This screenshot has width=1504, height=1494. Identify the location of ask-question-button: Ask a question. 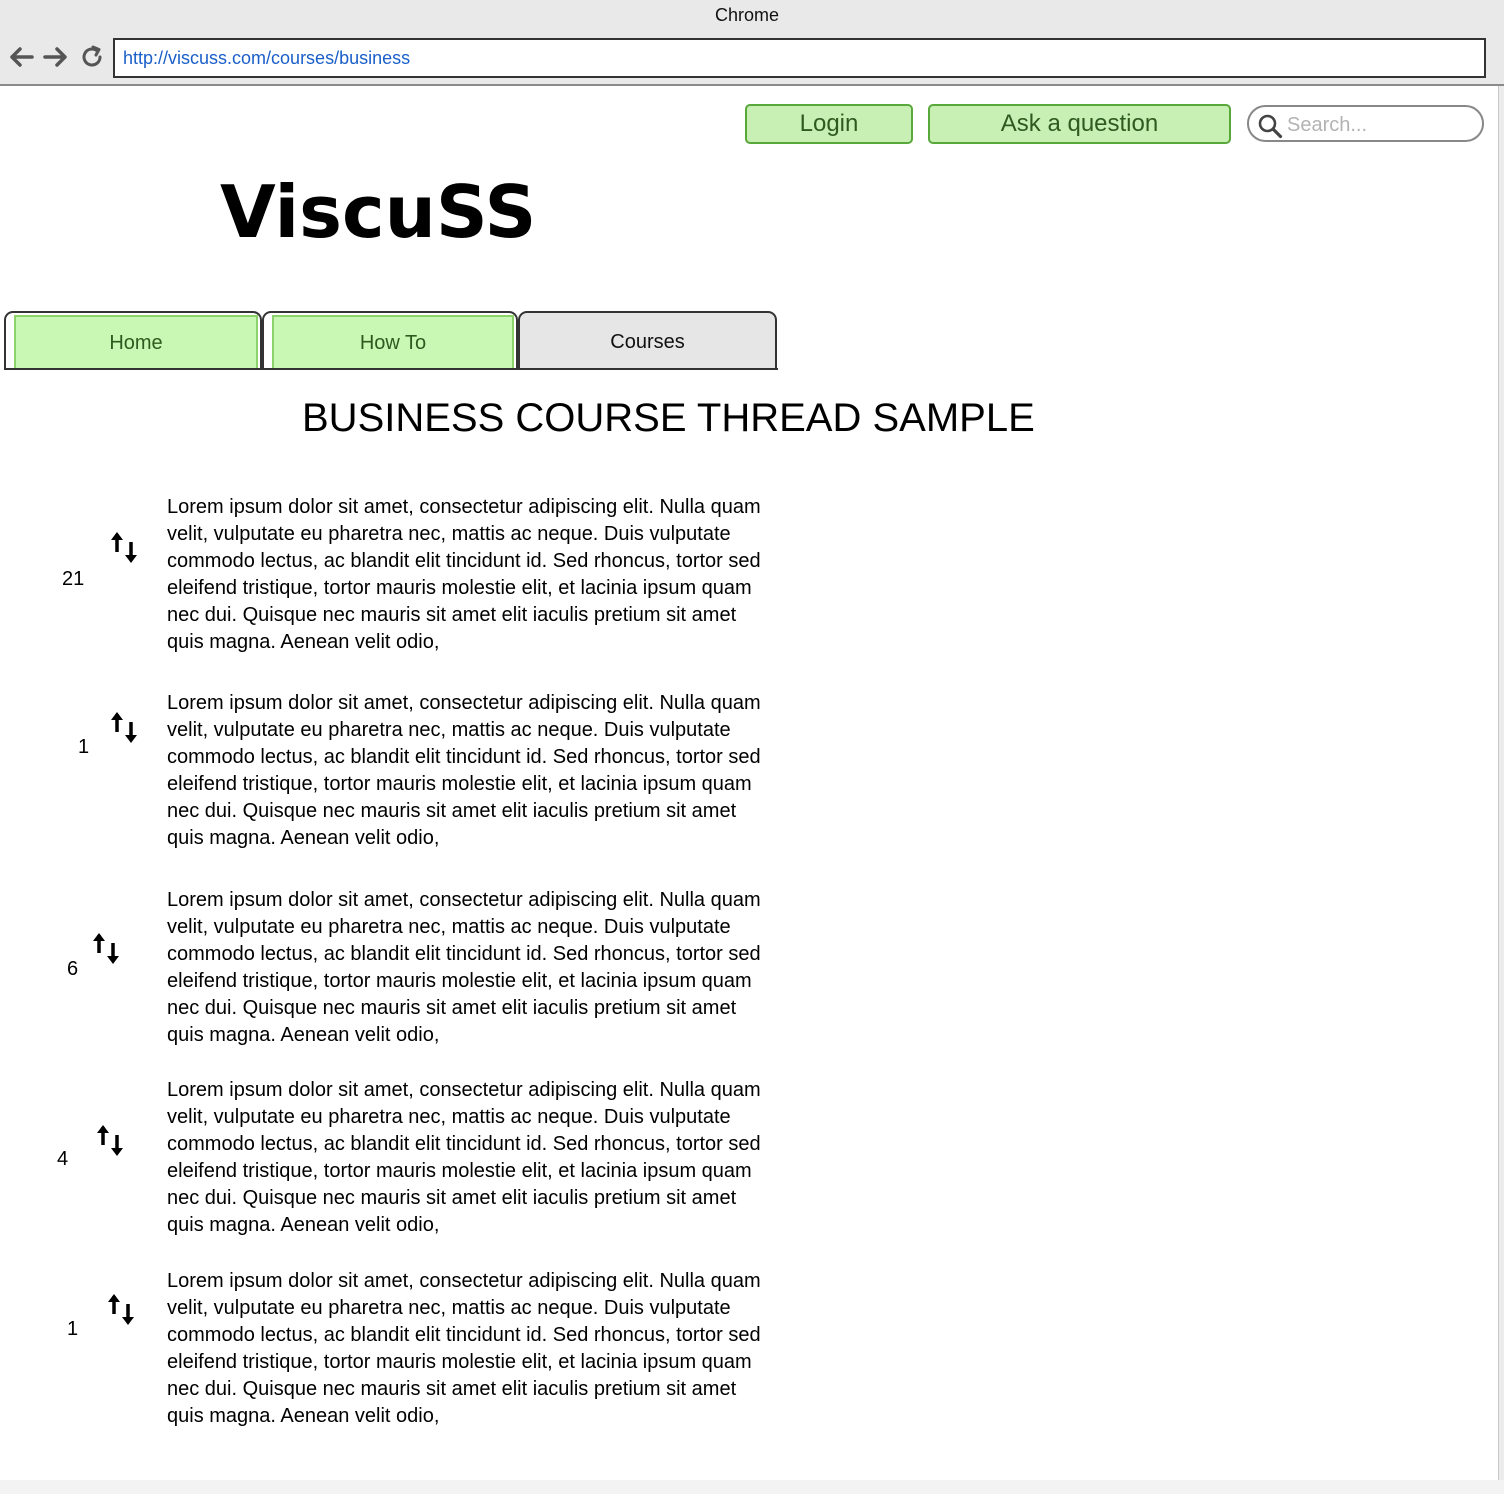
(1079, 124).